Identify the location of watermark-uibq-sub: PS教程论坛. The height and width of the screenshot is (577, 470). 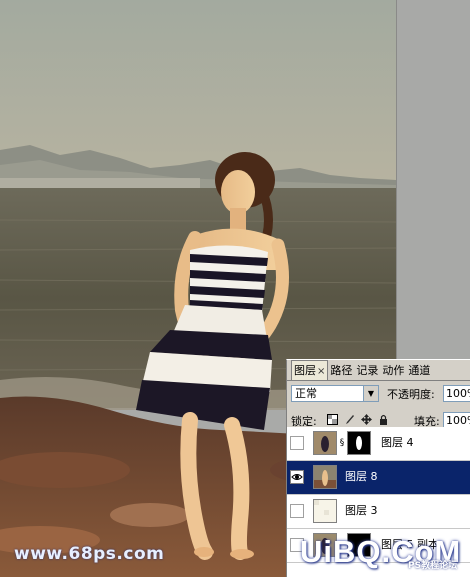
(433, 566).